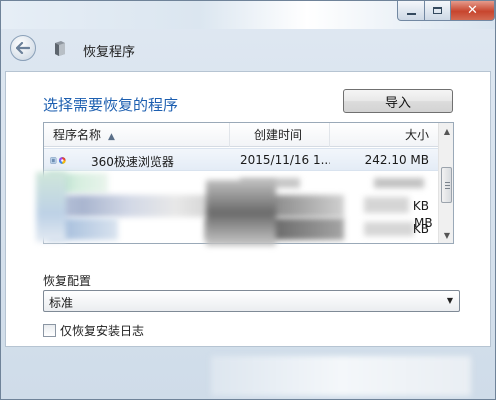  I want to click on list-header: 程序名称 ▲ 创建时间 大小, so click(241, 135).